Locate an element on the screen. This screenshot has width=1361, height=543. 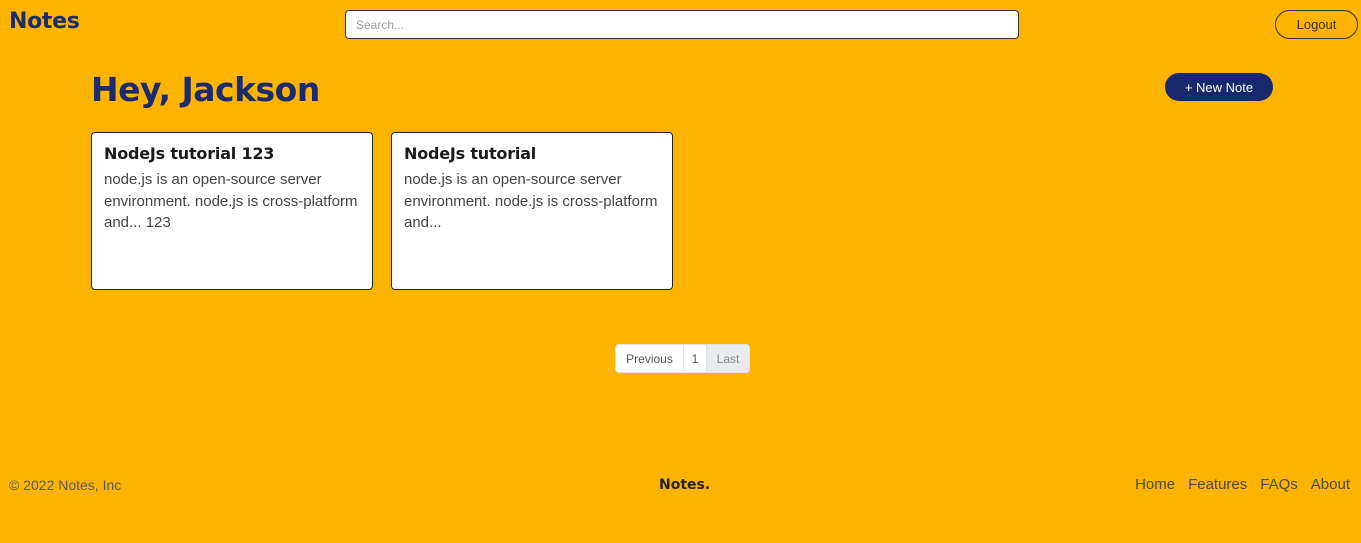
footer-nav: Home Features FAQs About is located at coordinates (1242, 484).